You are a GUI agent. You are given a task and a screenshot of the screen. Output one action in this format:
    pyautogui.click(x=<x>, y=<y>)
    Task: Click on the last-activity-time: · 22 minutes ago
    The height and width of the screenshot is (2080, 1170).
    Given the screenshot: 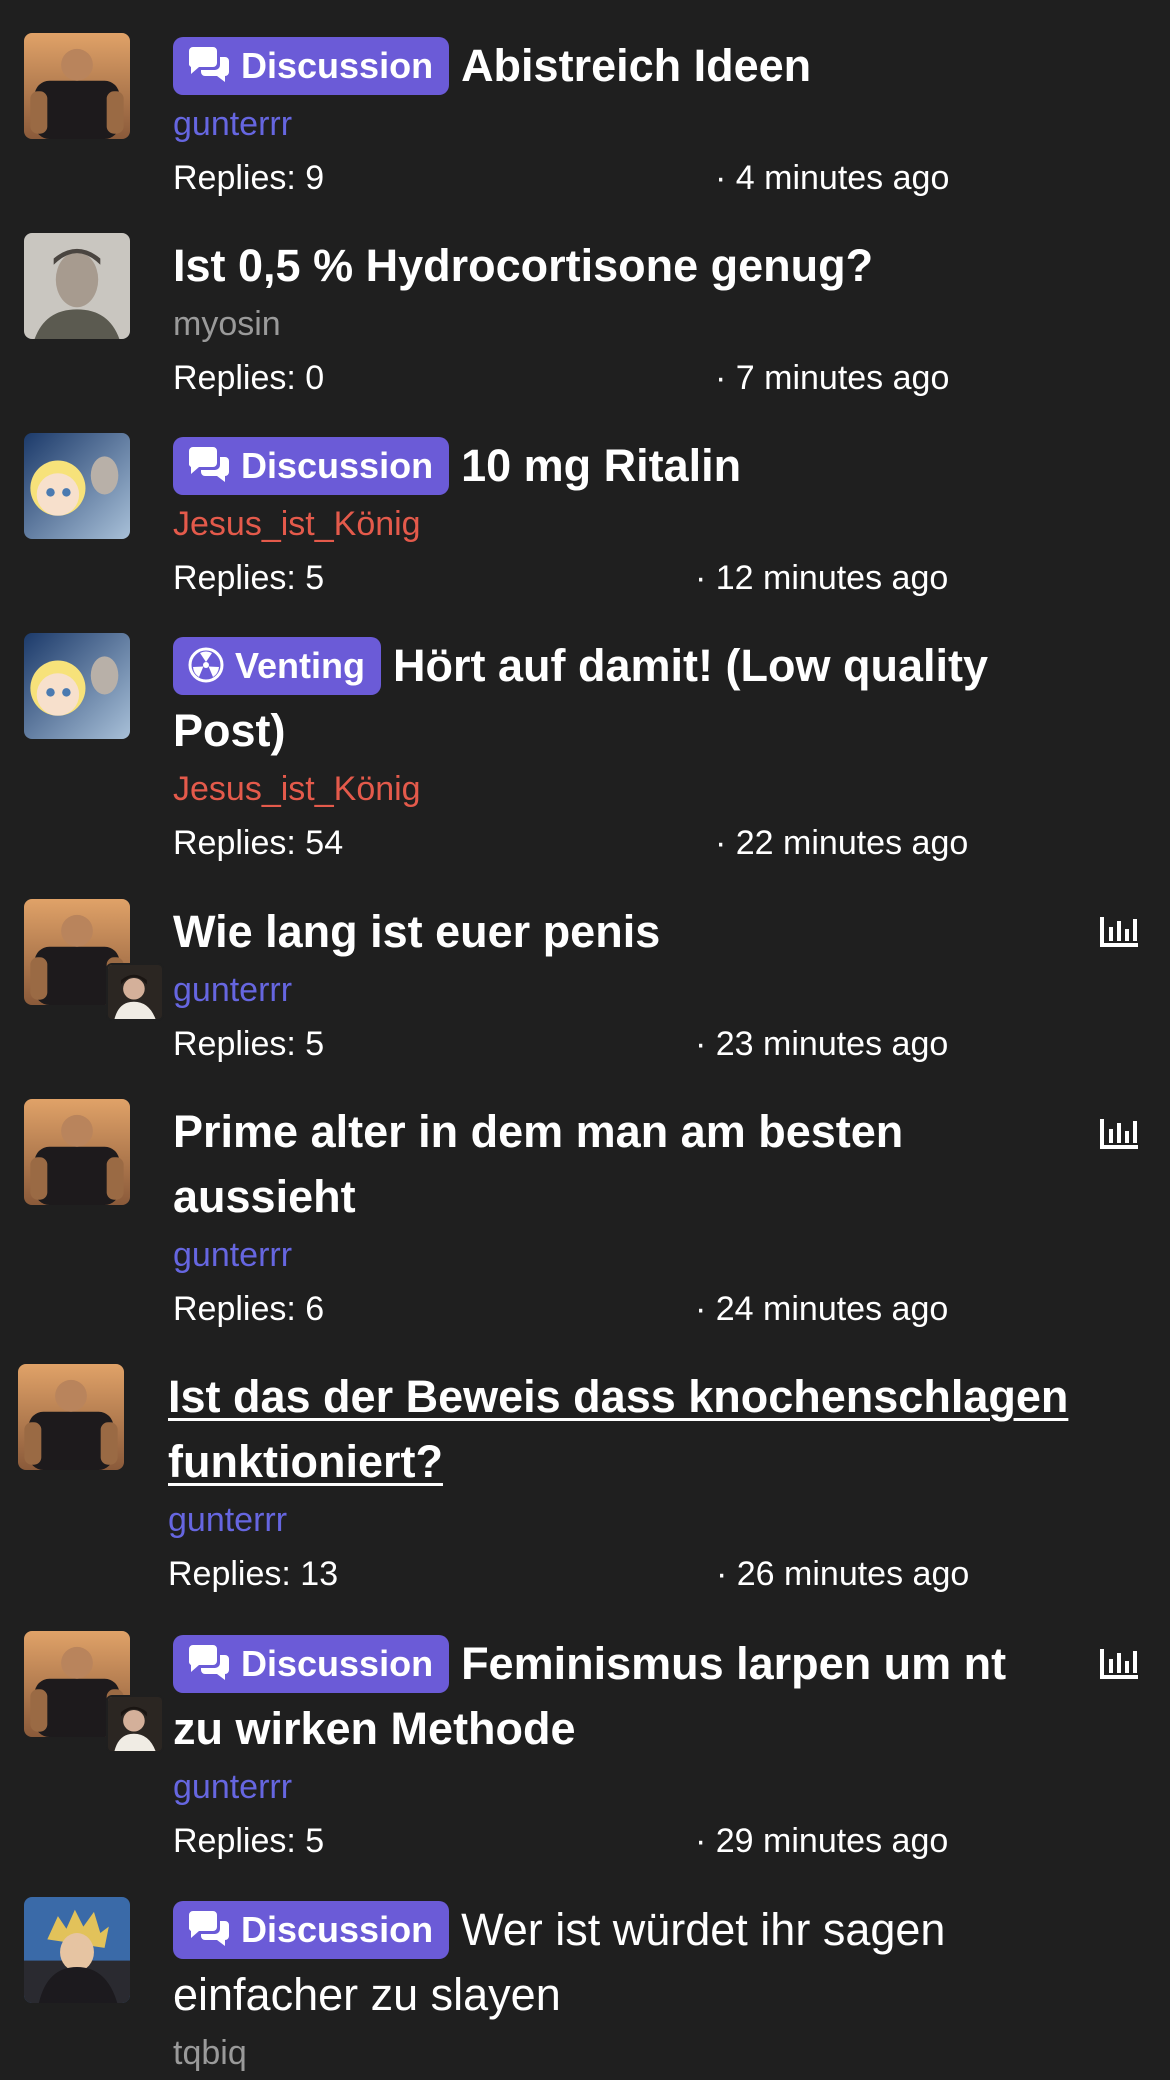 What is the action you would take?
    pyautogui.click(x=841, y=843)
    